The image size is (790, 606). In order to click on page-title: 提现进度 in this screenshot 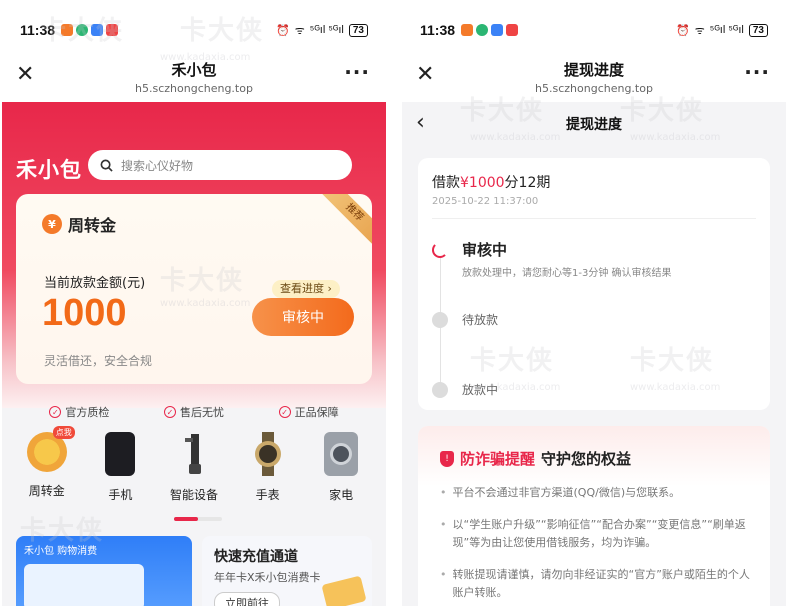, I will do `click(593, 70)`.